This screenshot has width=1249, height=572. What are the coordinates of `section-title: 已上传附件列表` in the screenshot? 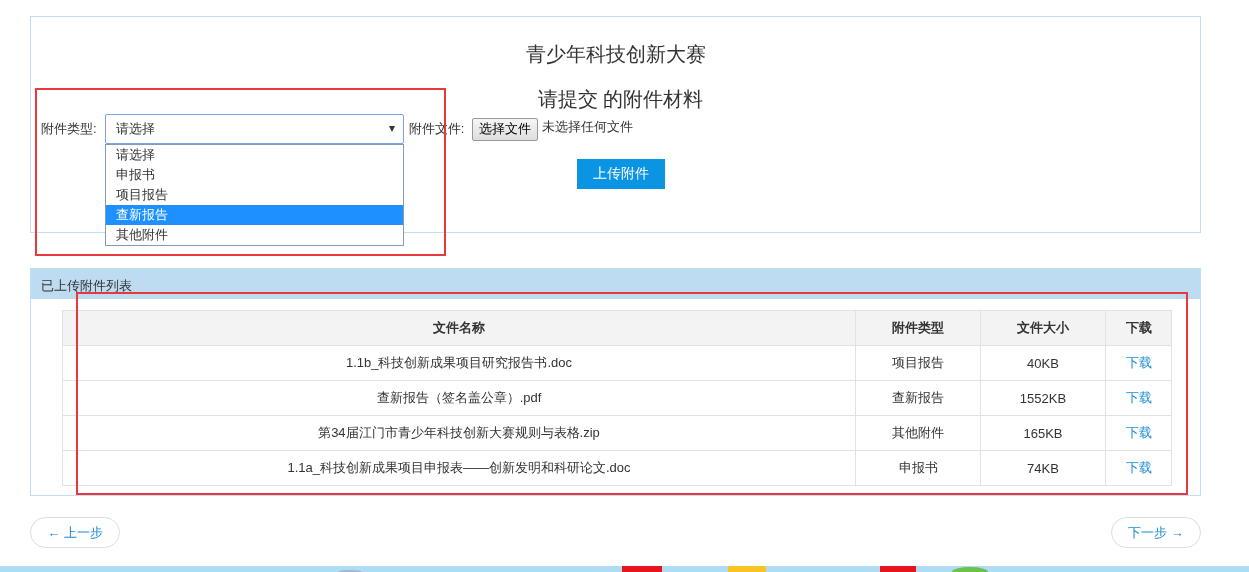 It's located at (86, 286).